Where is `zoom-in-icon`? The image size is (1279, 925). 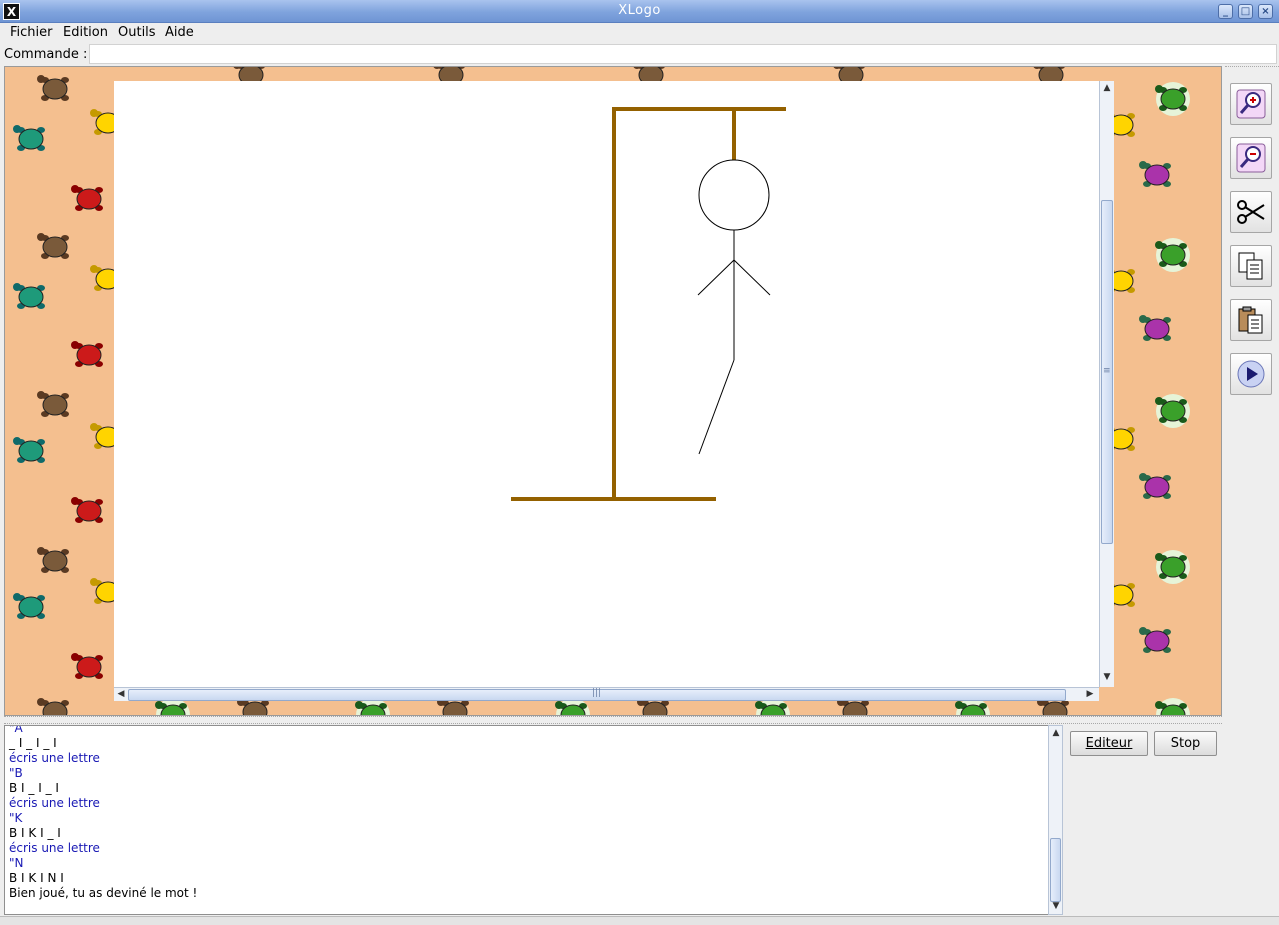
zoom-in-icon is located at coordinates (1251, 104).